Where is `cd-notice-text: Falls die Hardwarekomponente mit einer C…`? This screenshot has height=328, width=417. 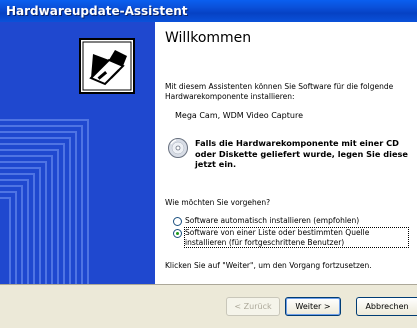 cd-notice-text: Falls die Hardwarekomponente mit einer C… is located at coordinates (301, 153).